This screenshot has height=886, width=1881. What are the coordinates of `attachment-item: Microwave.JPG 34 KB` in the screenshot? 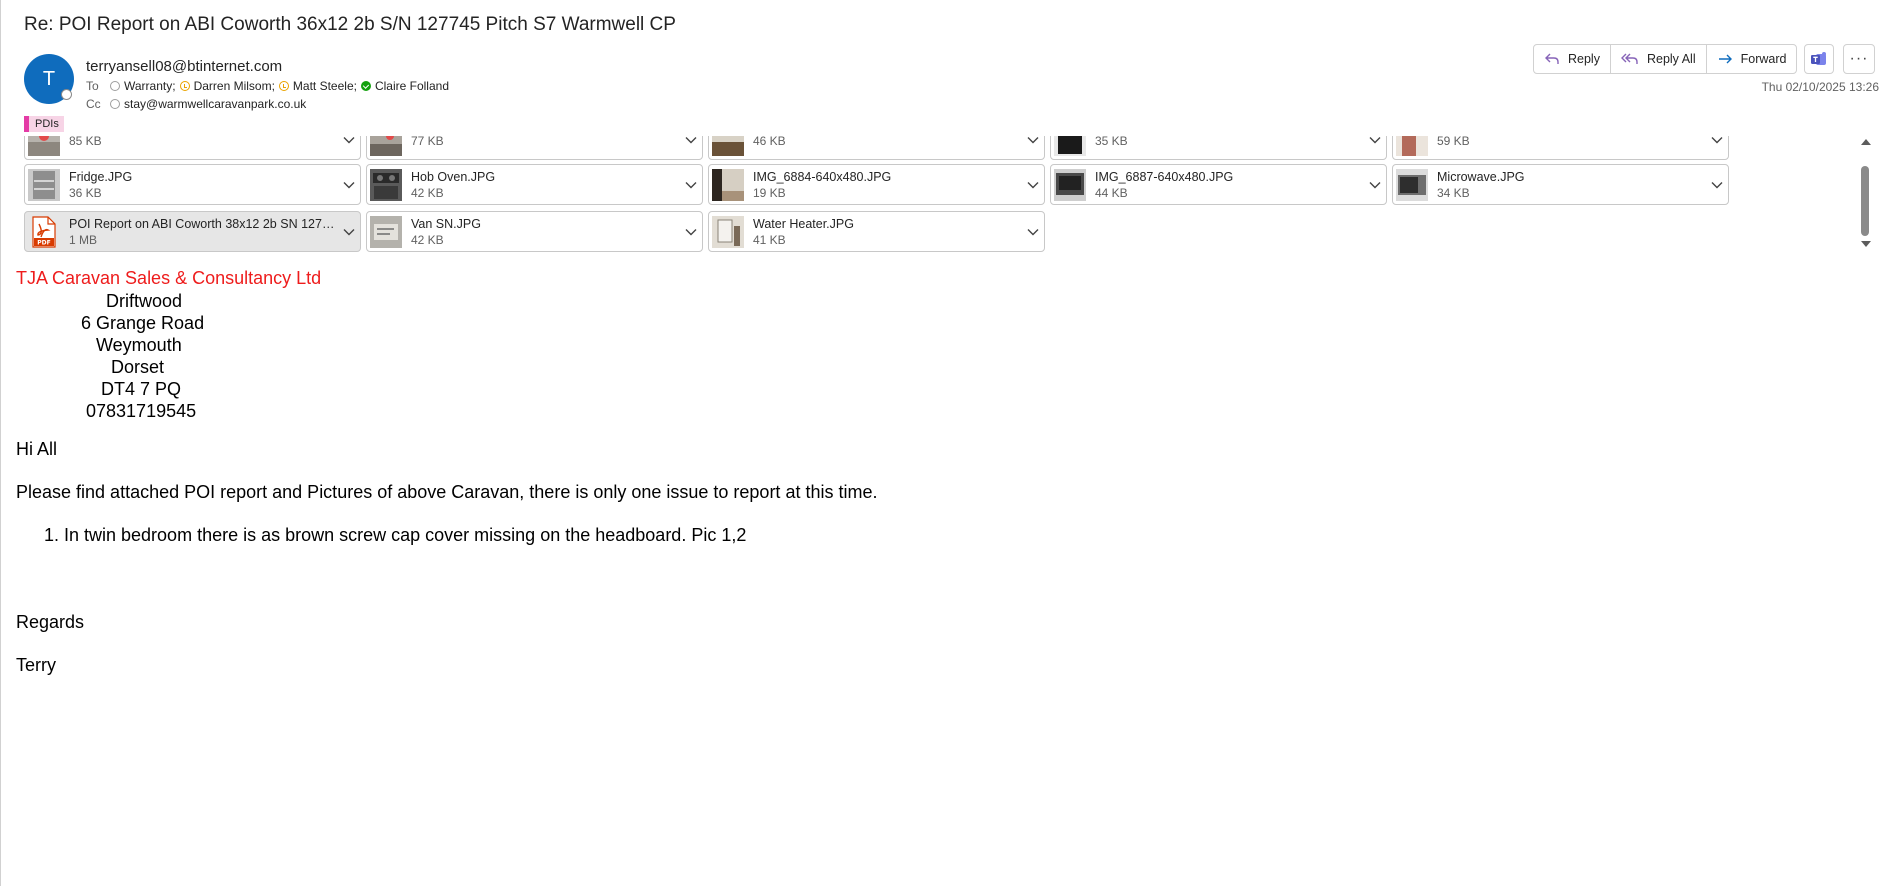 It's located at (1560, 184).